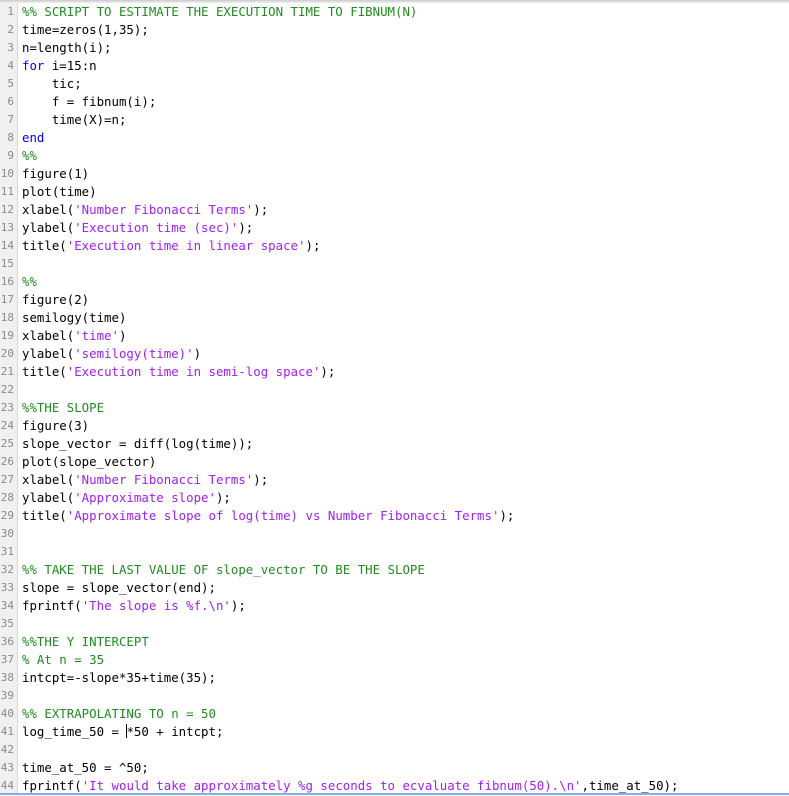 The height and width of the screenshot is (796, 789). I want to click on line-code: semilogy(time), so click(74, 318).